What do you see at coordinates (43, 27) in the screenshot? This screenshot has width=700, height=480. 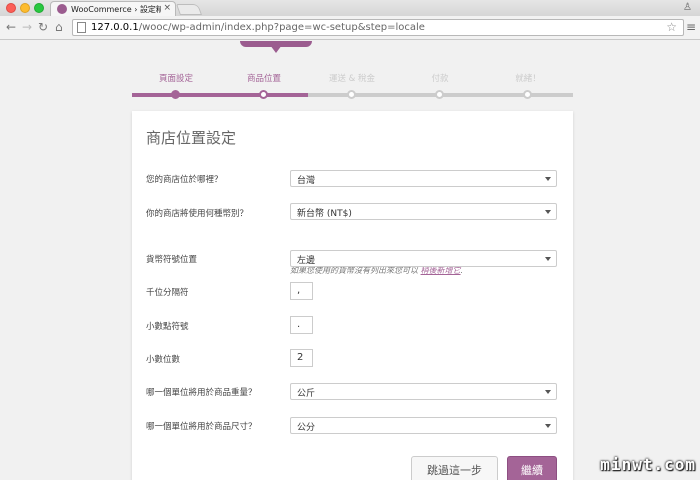 I see `reload-icon: ↻` at bounding box center [43, 27].